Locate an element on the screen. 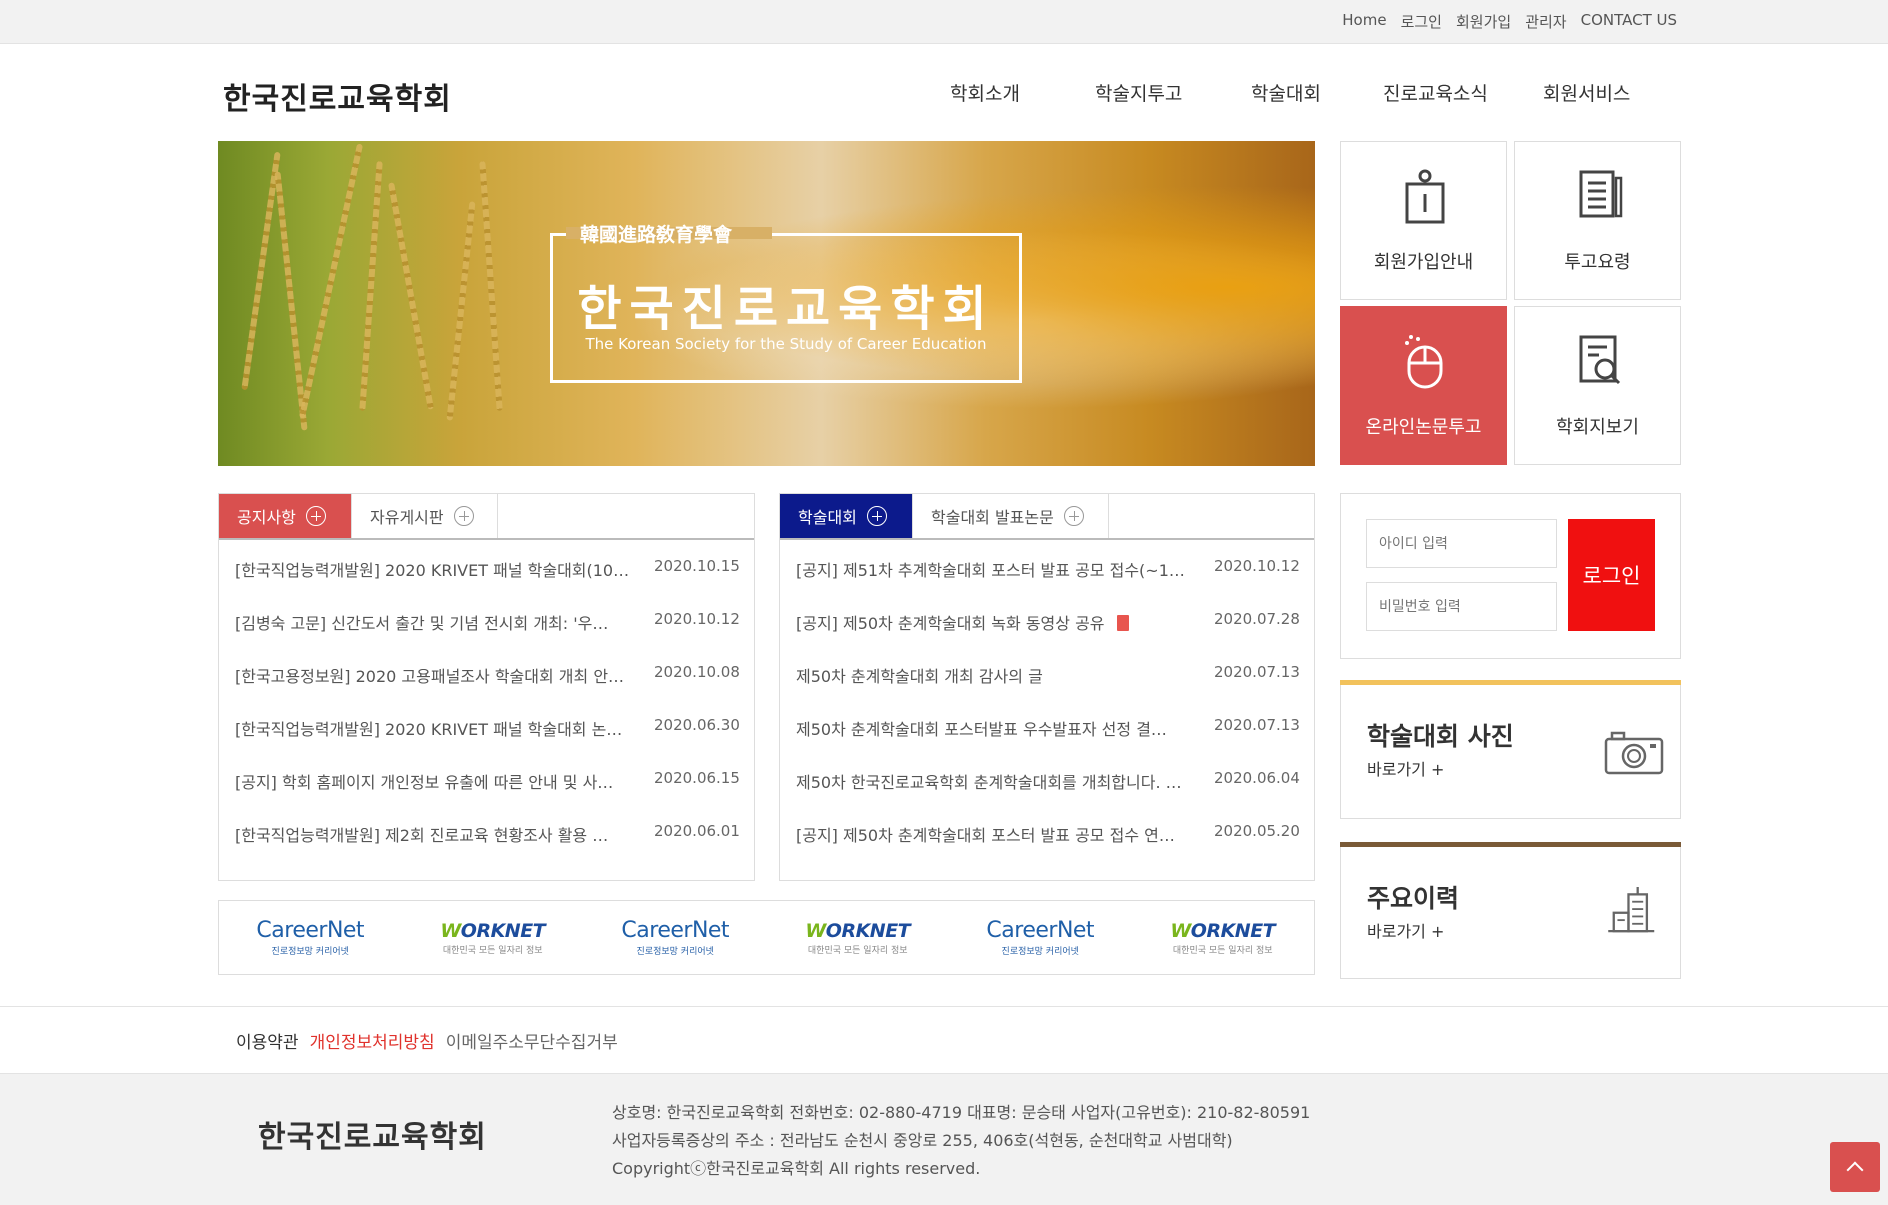 This screenshot has width=1888, height=1205. list-item: 제50차 춘계학술대회 포스터발표 우수발표자 선정 결… 2020.07.13 is located at coordinates (1047, 742).